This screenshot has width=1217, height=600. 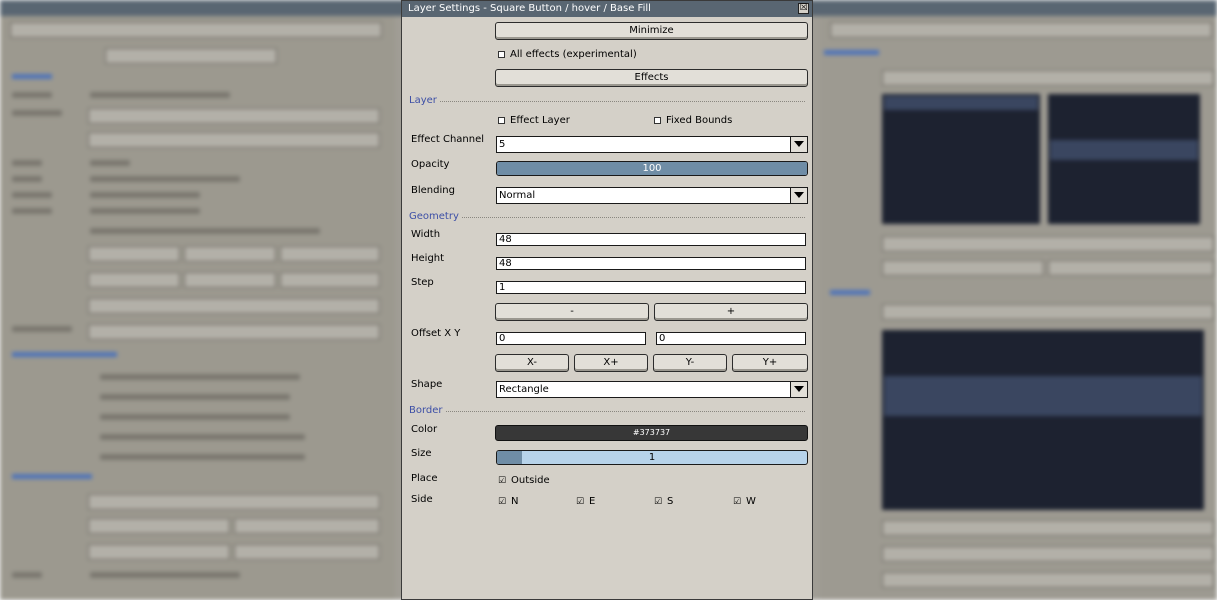 What do you see at coordinates (448, 139) in the screenshot?
I see `effect-channel-label: Effect Channel` at bounding box center [448, 139].